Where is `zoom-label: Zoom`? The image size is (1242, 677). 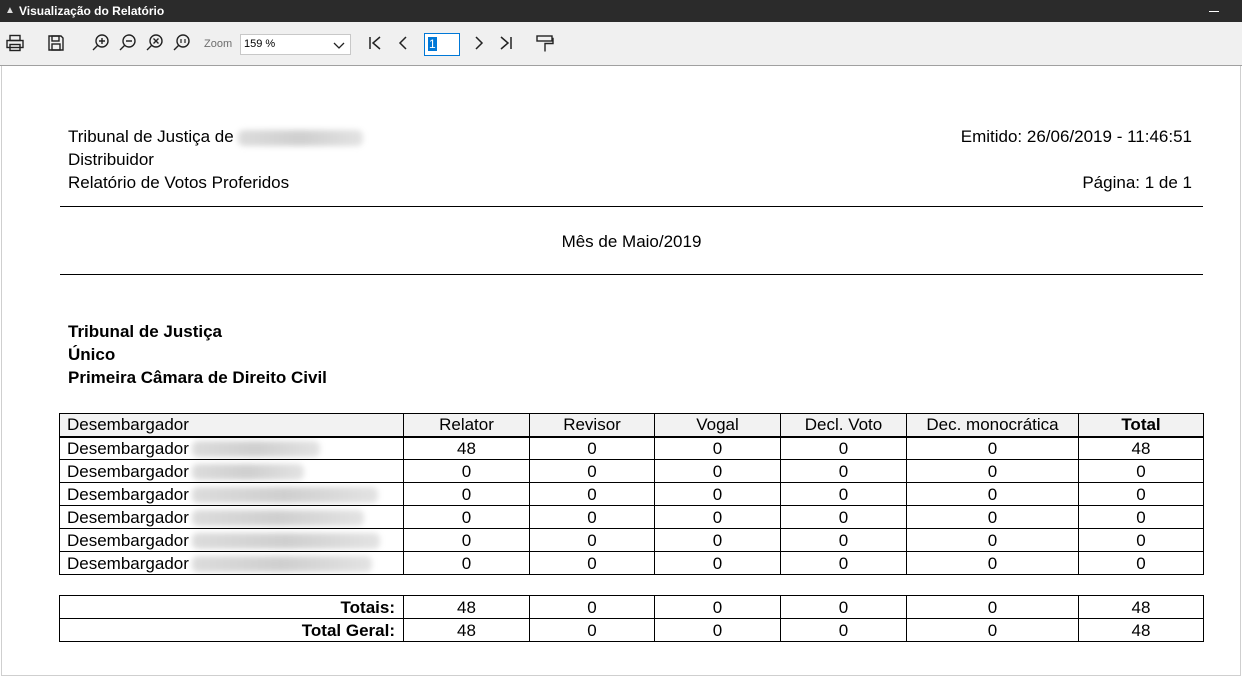 zoom-label: Zoom is located at coordinates (218, 44).